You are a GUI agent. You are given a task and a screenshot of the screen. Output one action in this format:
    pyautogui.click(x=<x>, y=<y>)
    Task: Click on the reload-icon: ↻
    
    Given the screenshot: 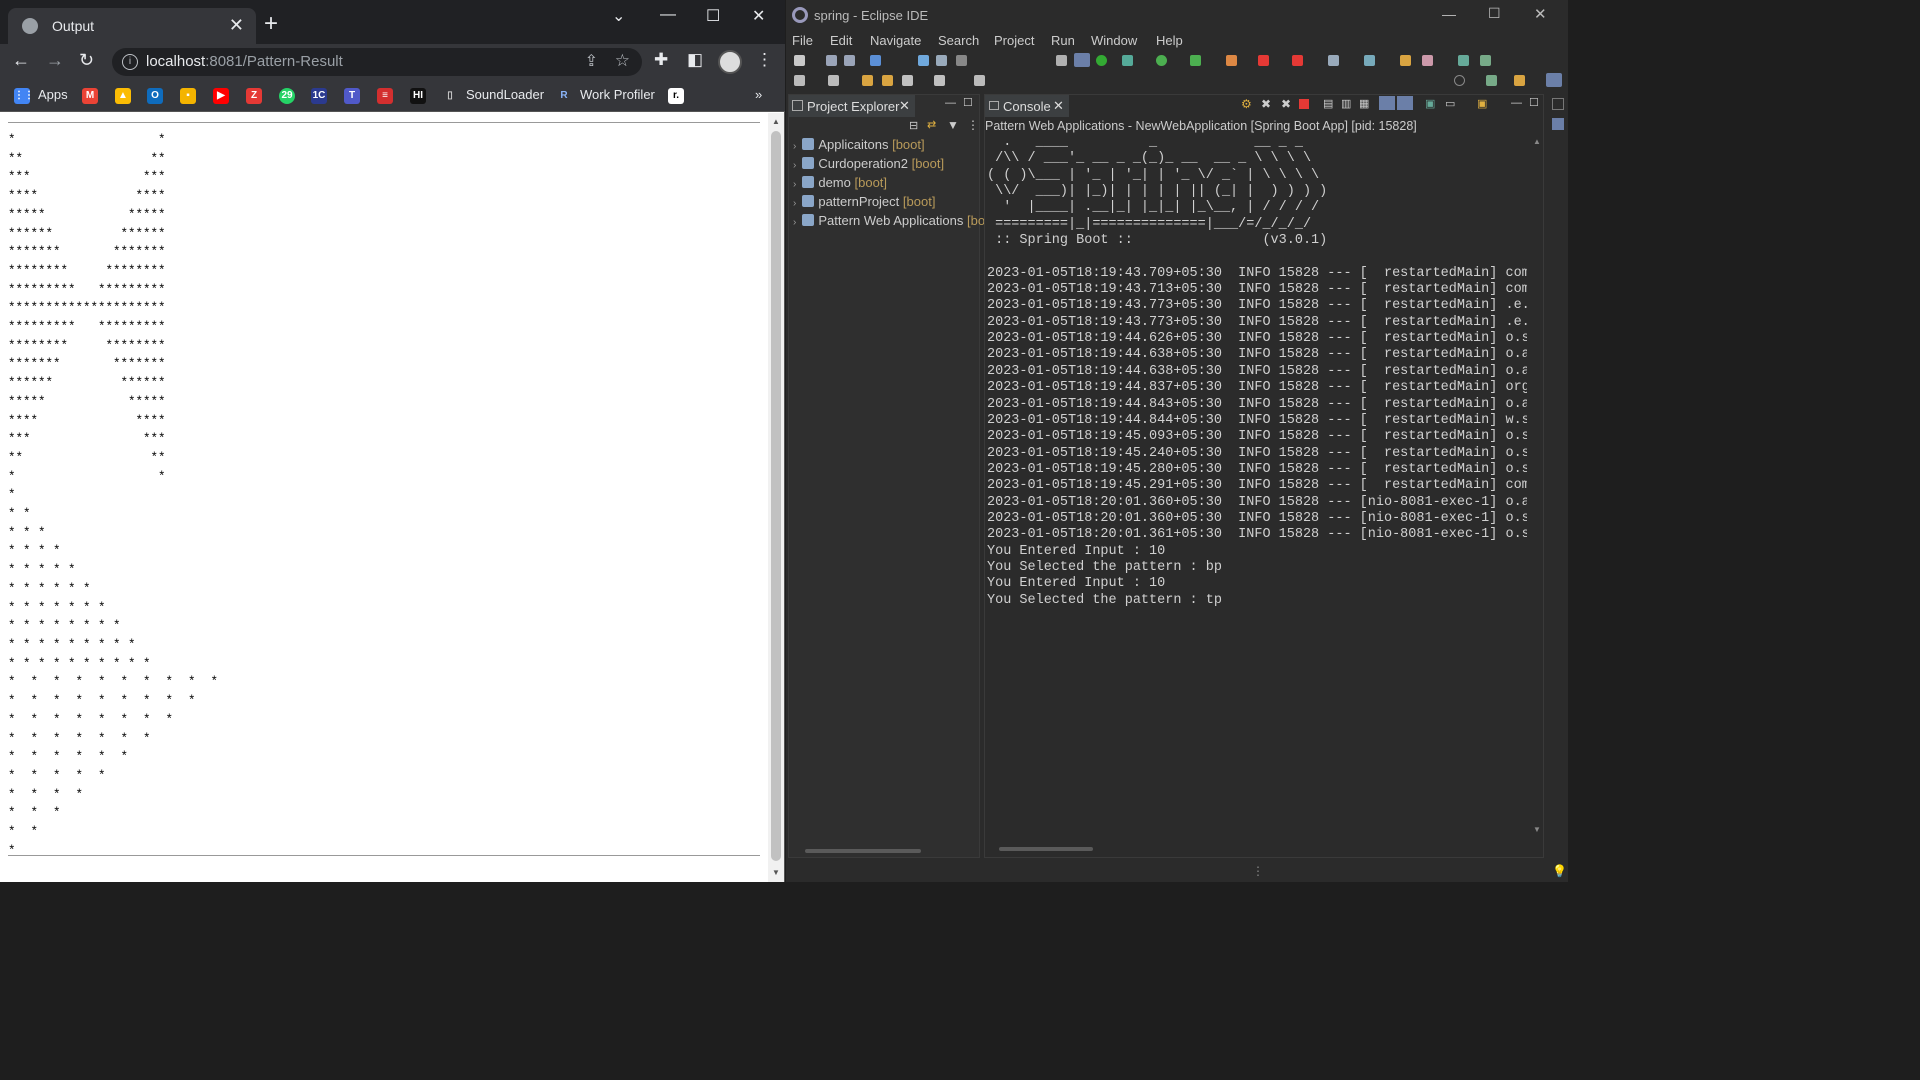 What is the action you would take?
    pyautogui.click(x=86, y=60)
    